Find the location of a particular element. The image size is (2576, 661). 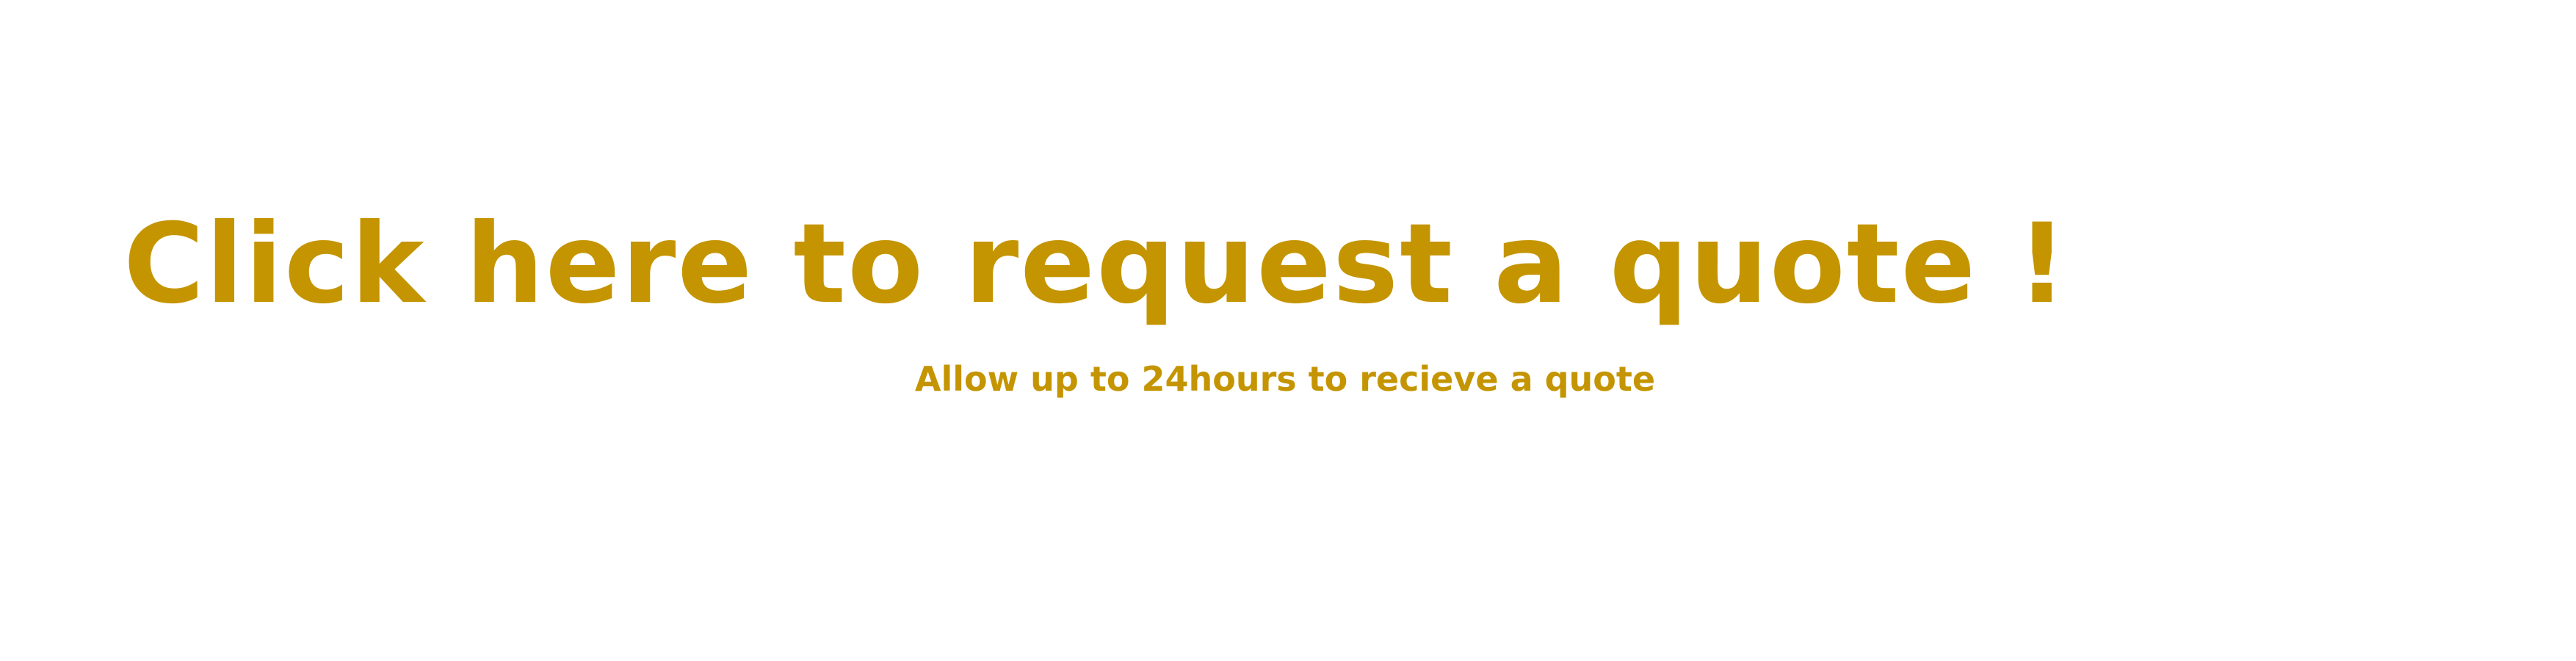

quote-turnaround-note: Allow up to 24hours to recieve a quote is located at coordinates (1285, 379).